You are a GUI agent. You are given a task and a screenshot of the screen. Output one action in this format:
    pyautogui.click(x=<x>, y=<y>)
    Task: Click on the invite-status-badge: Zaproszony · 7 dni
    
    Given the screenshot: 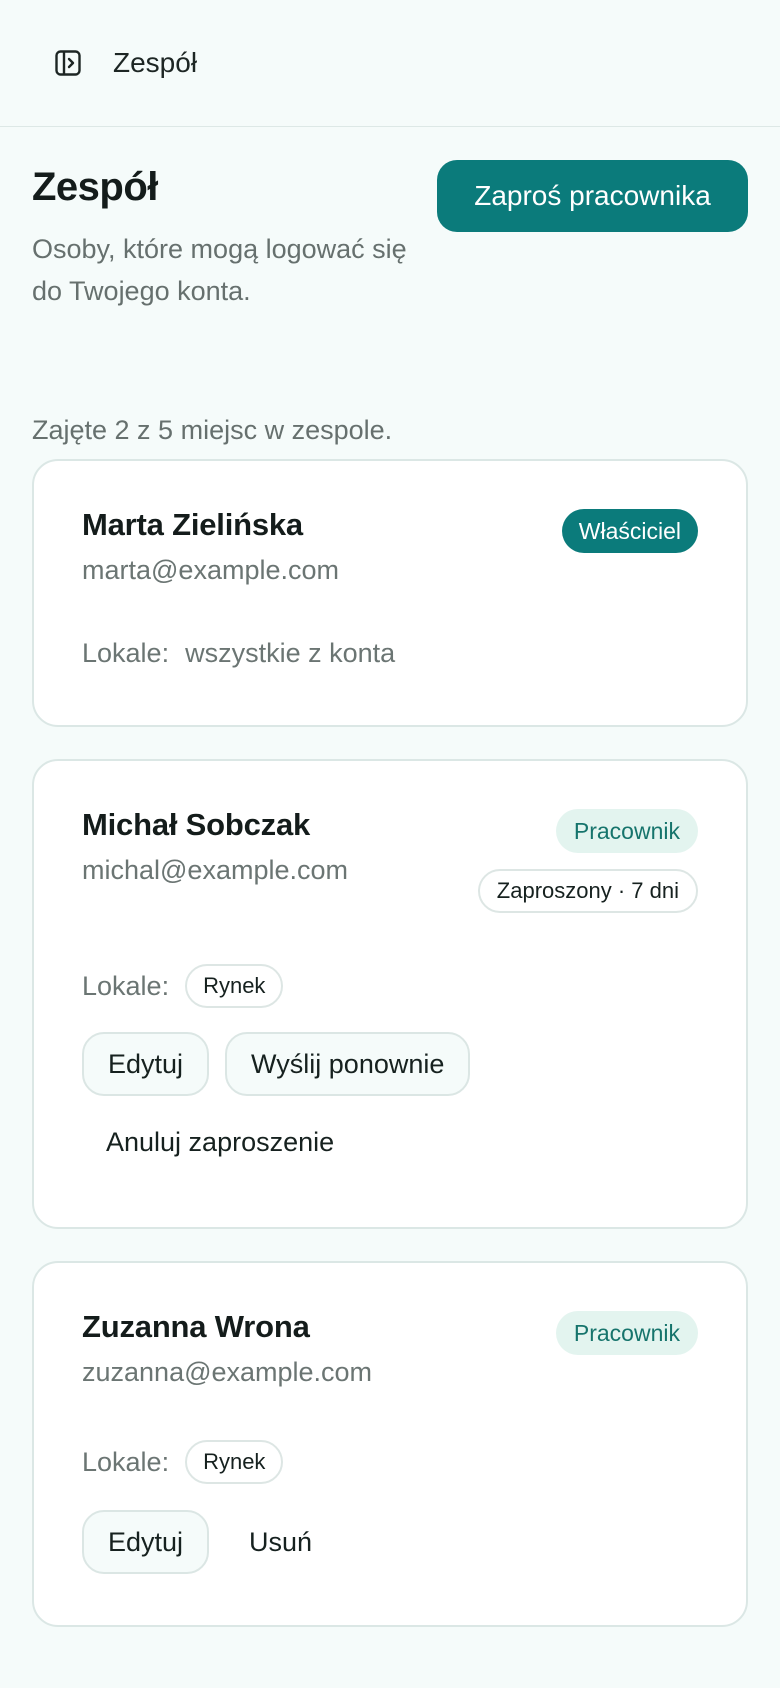 What is the action you would take?
    pyautogui.click(x=587, y=891)
    